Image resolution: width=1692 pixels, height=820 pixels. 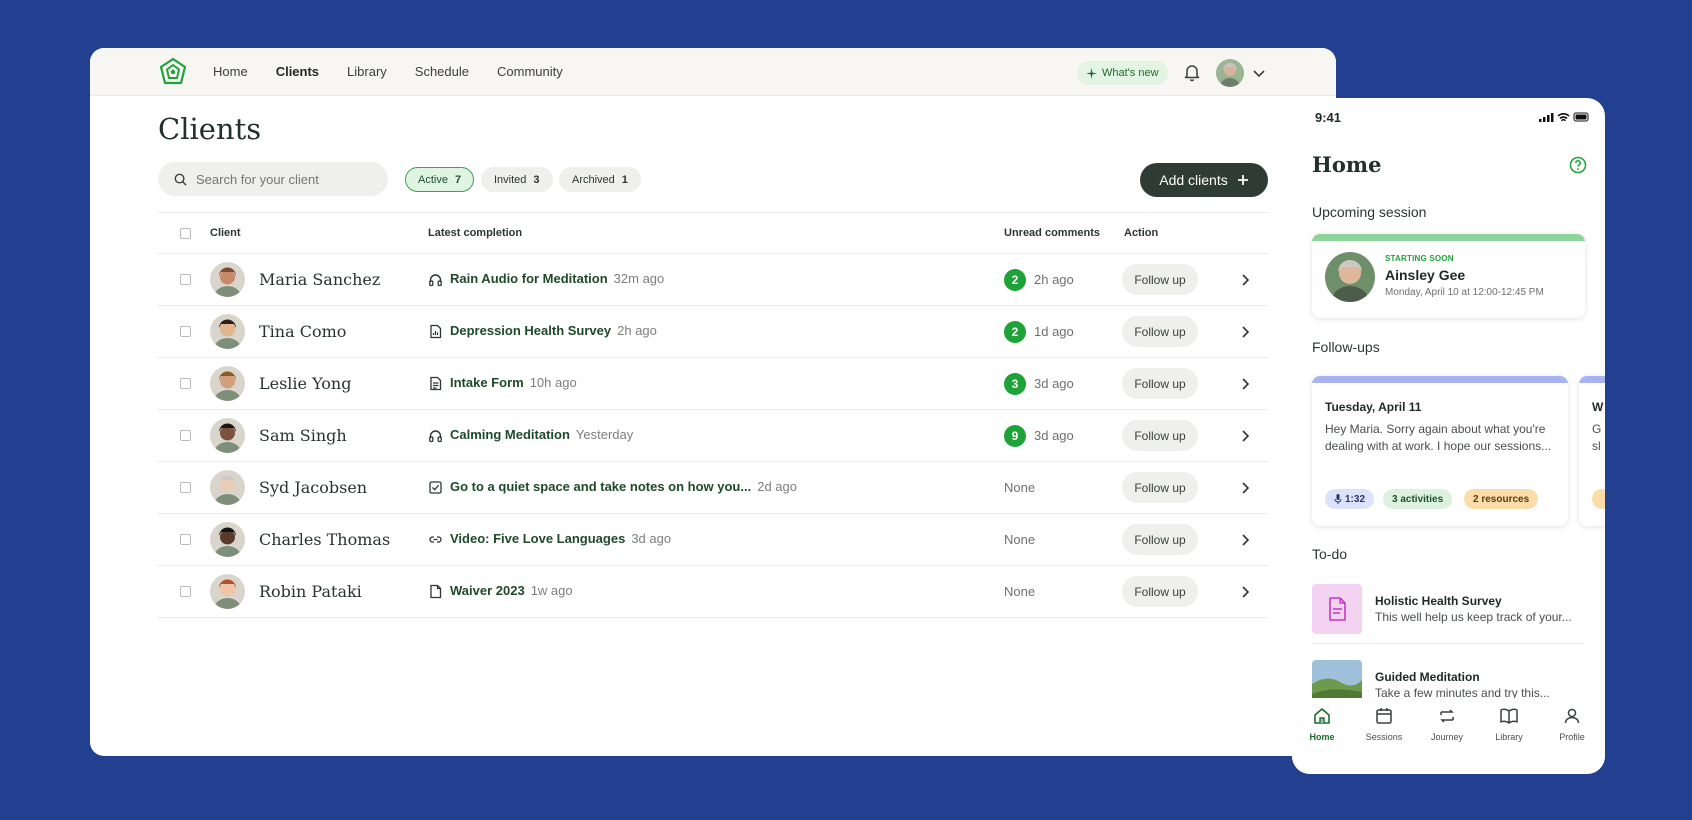 I want to click on filter-invited: Invited 3, so click(x=517, y=179).